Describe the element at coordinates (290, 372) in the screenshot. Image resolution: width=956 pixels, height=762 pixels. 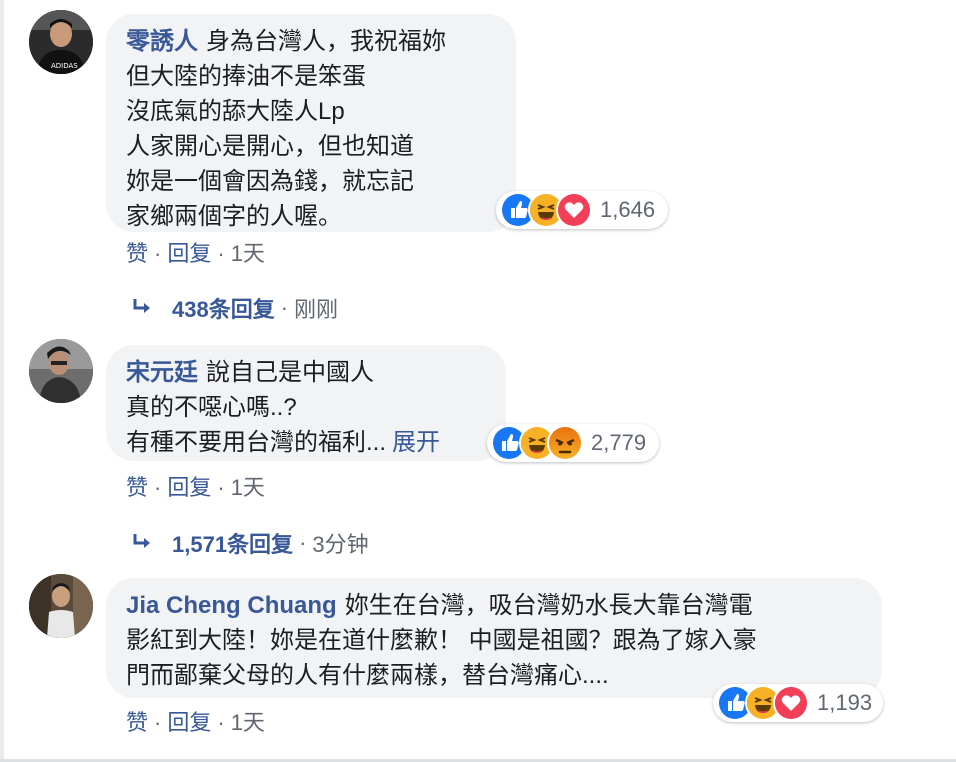
I see `comment-text-line: 說自己是中國人` at that location.